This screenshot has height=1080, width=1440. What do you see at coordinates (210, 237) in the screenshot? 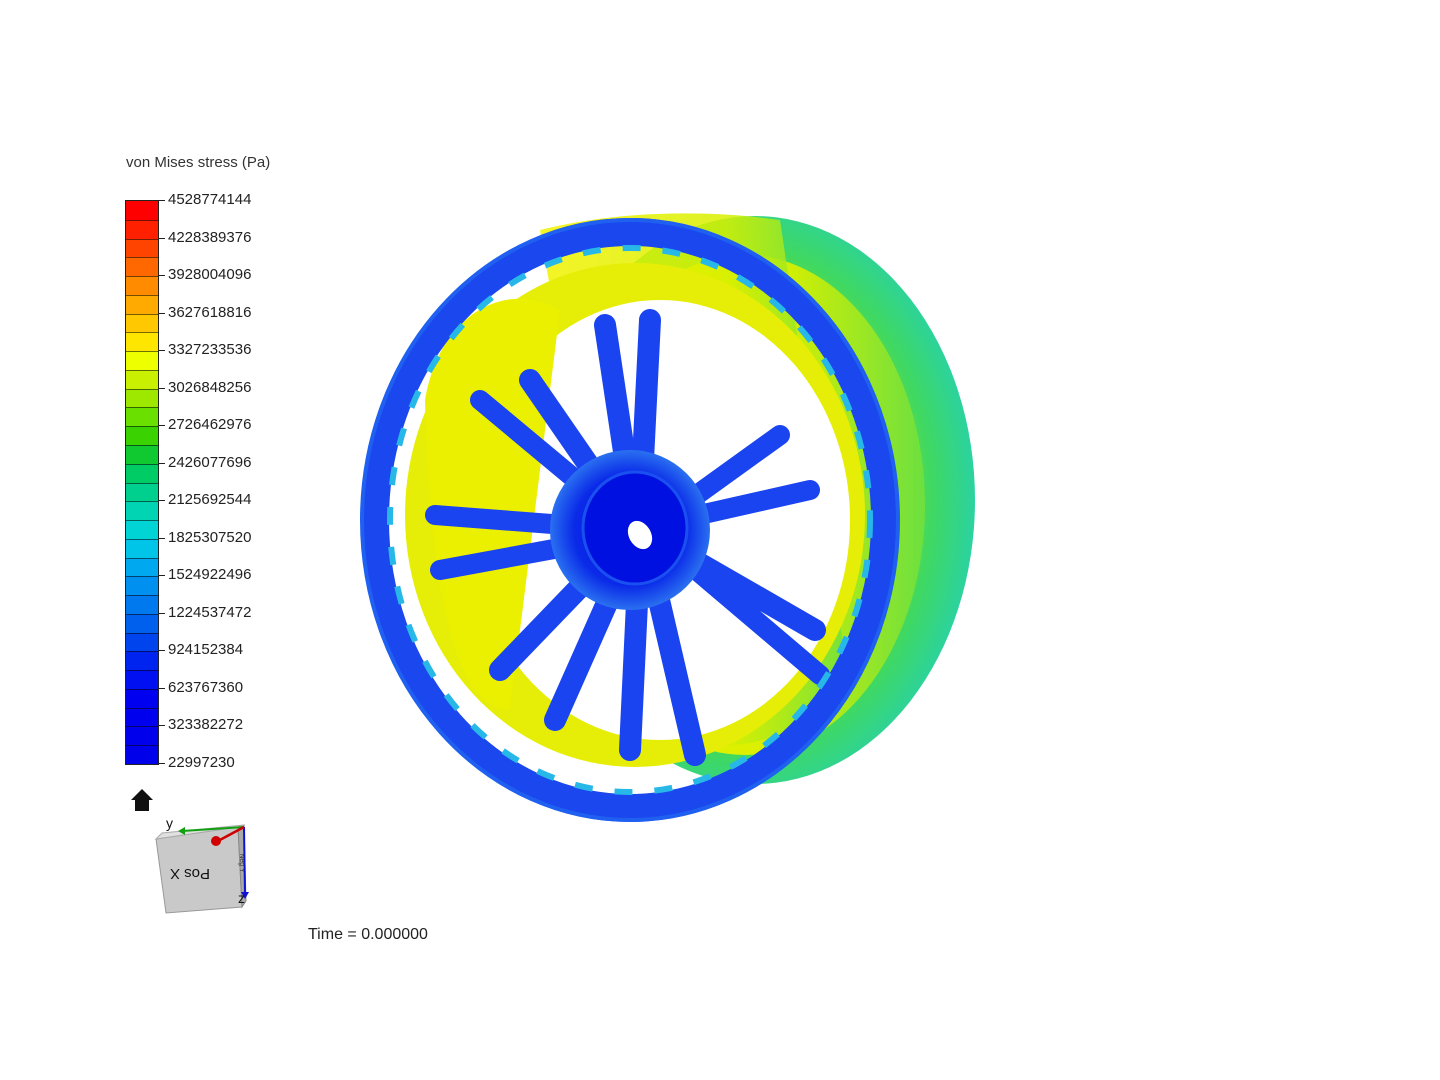
I see `colorbar-tick-label: 4228389376` at bounding box center [210, 237].